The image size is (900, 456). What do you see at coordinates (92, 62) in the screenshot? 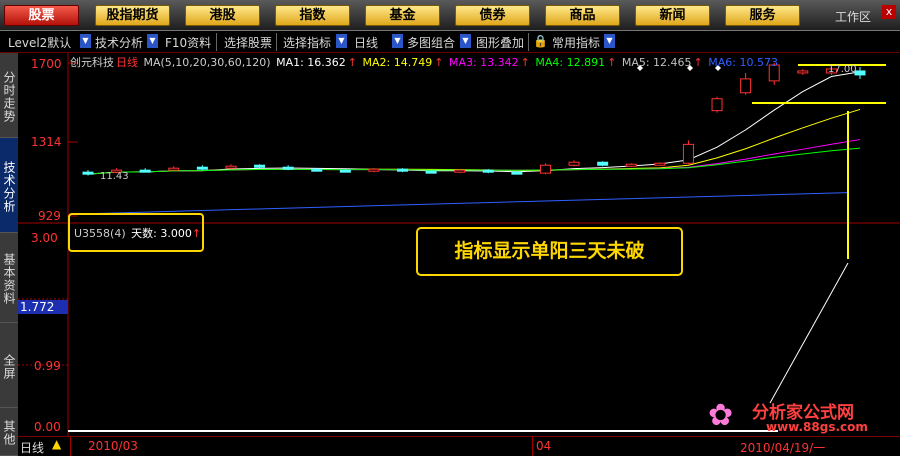
I see `stock-name: 创元科技` at bounding box center [92, 62].